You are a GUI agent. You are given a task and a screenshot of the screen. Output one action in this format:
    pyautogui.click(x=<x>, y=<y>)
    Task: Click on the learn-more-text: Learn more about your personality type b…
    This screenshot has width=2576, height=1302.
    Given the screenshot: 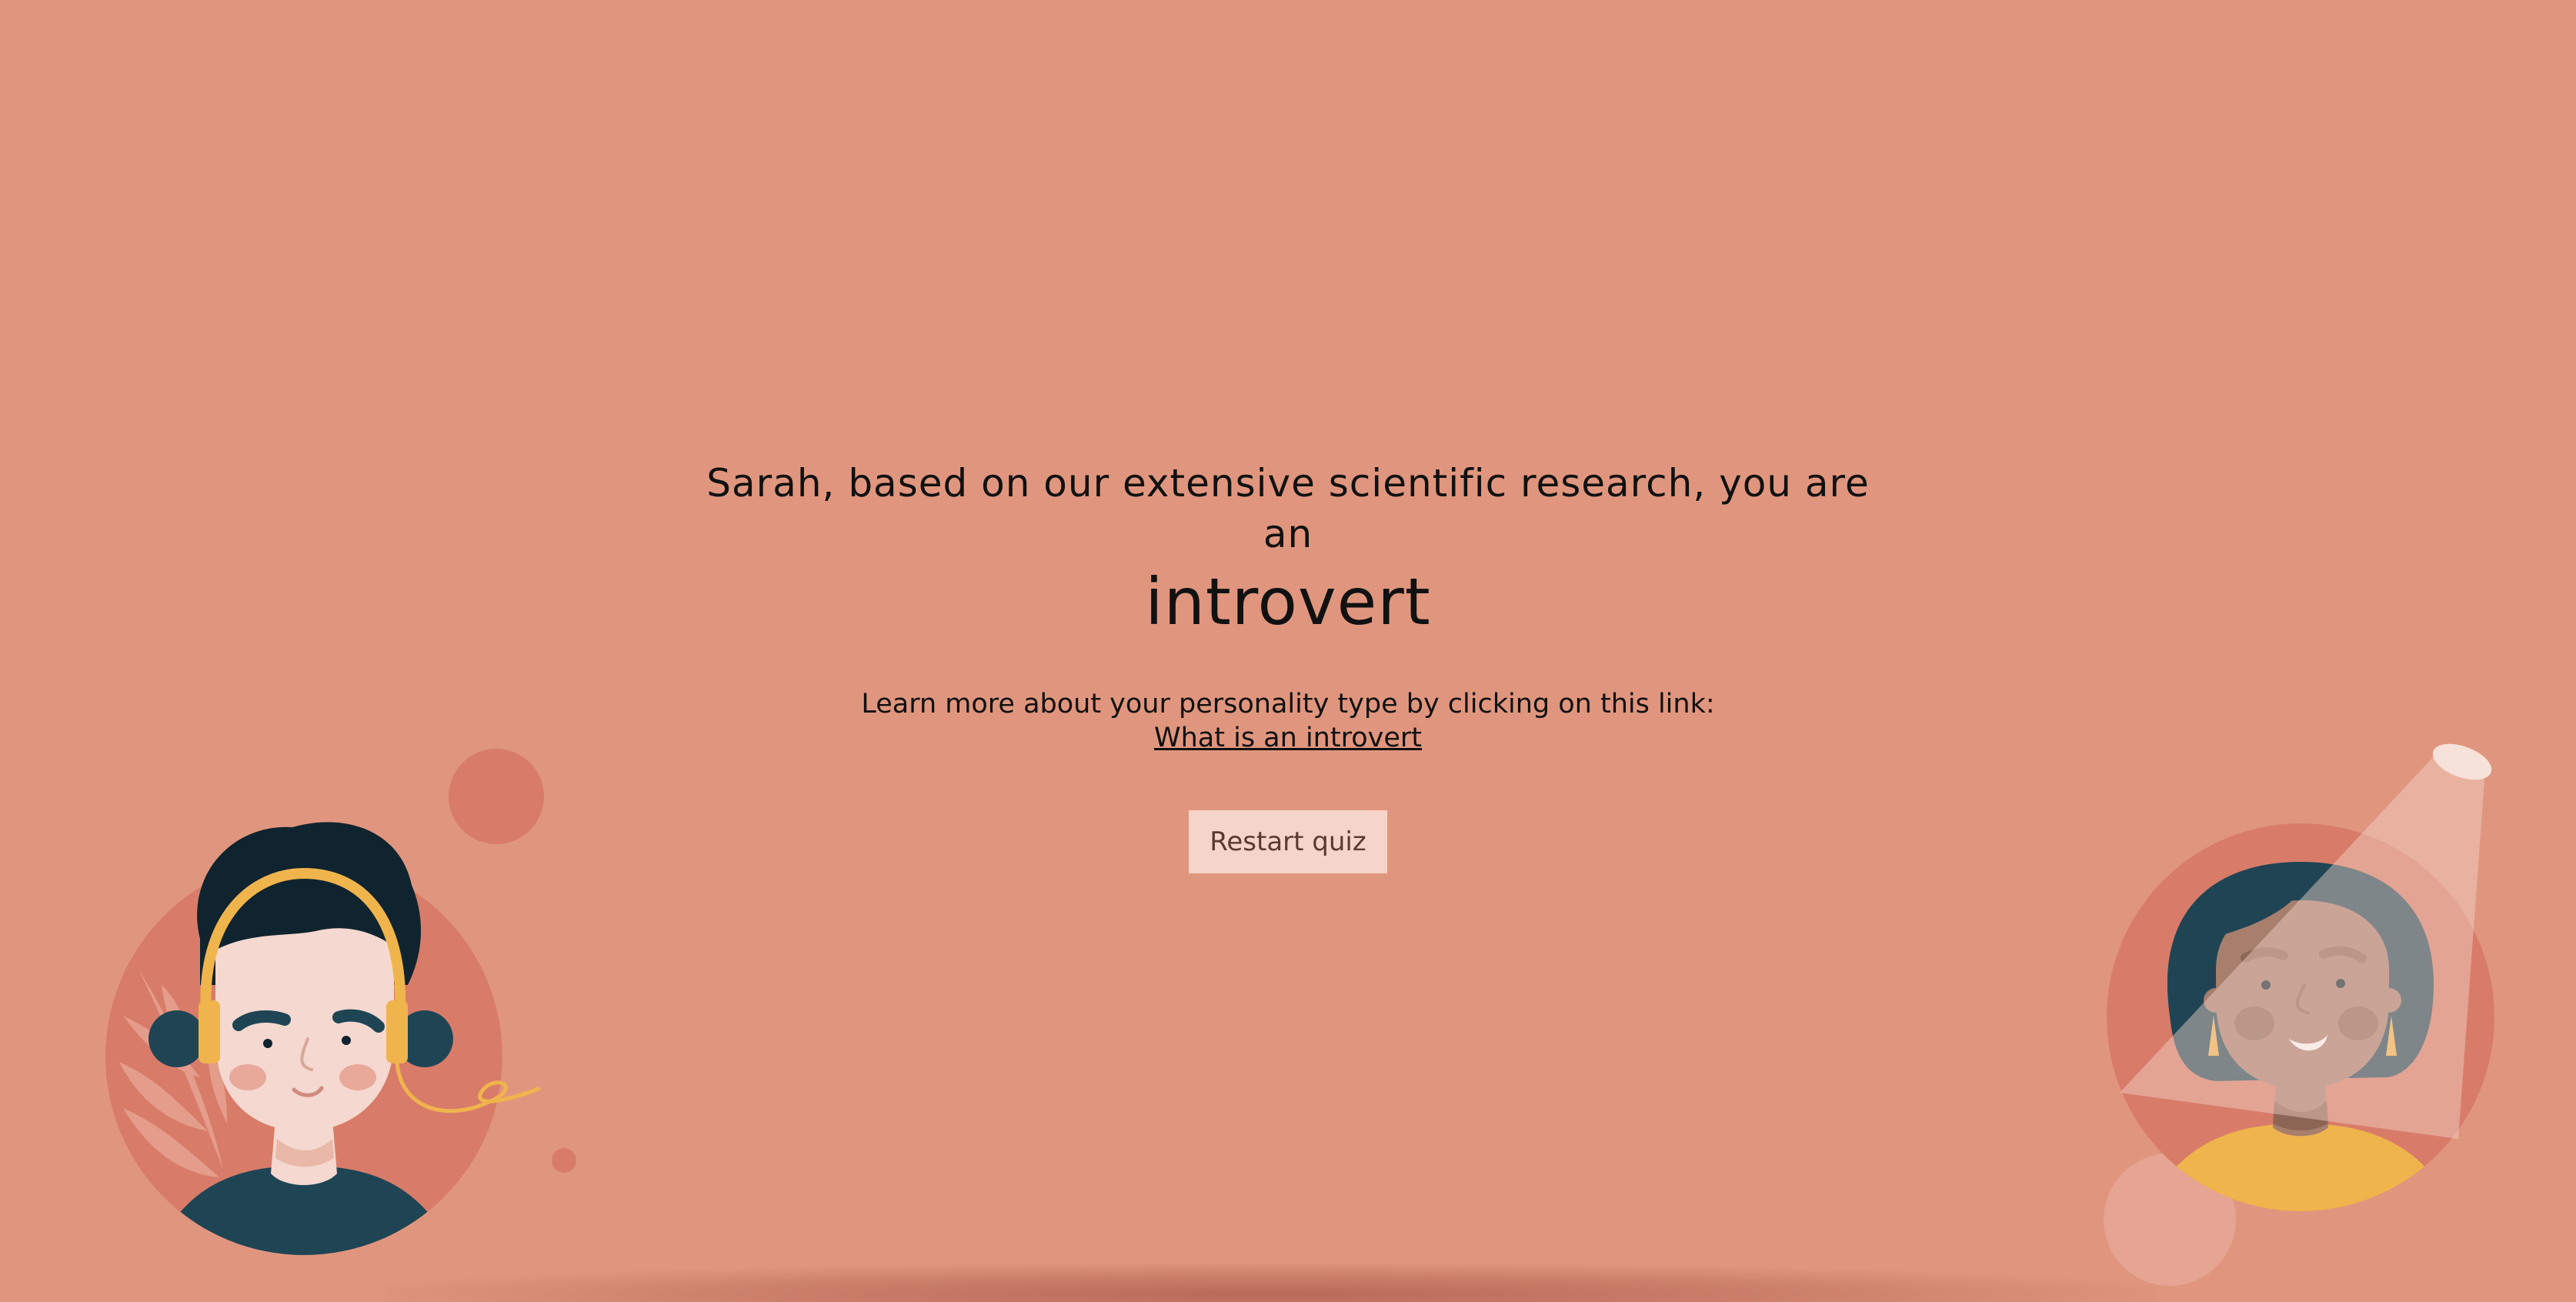 What is the action you would take?
    pyautogui.click(x=1288, y=704)
    